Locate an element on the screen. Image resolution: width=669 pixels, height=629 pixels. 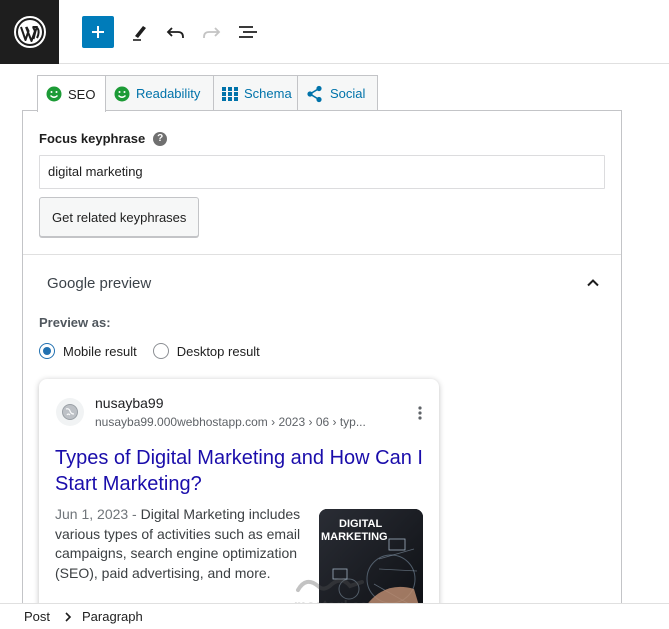
more-options-icon is located at coordinates (420, 415).